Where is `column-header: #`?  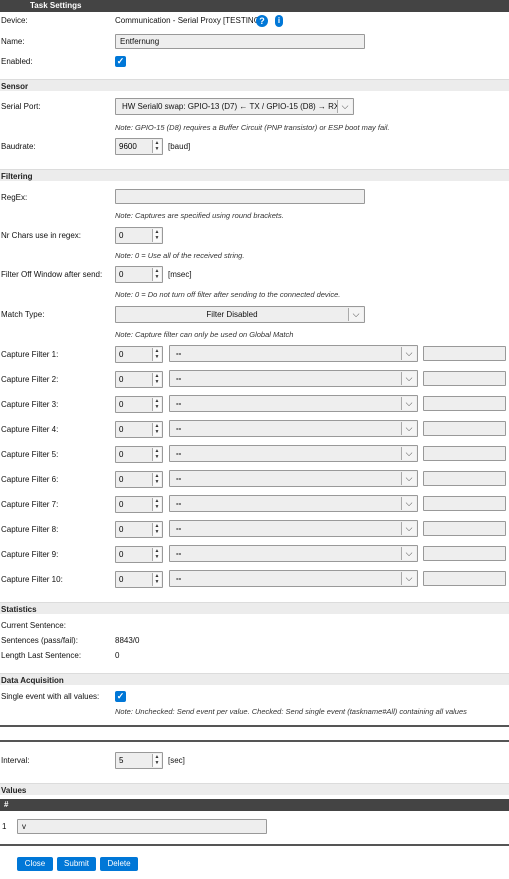
column-header: # is located at coordinates (6, 804).